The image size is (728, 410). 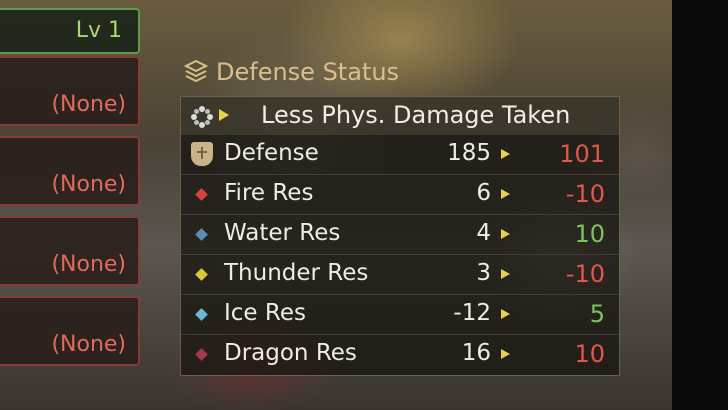 What do you see at coordinates (201, 274) in the screenshot?
I see `thunder-icon` at bounding box center [201, 274].